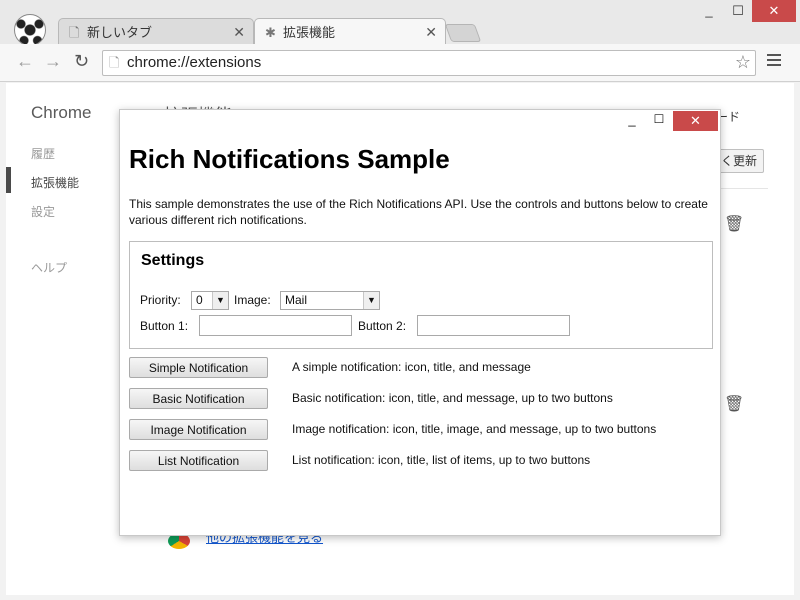 Image resolution: width=800 pixels, height=600 pixels. I want to click on tab-extensions: ✱ 拡張機能 ✕, so click(350, 32).